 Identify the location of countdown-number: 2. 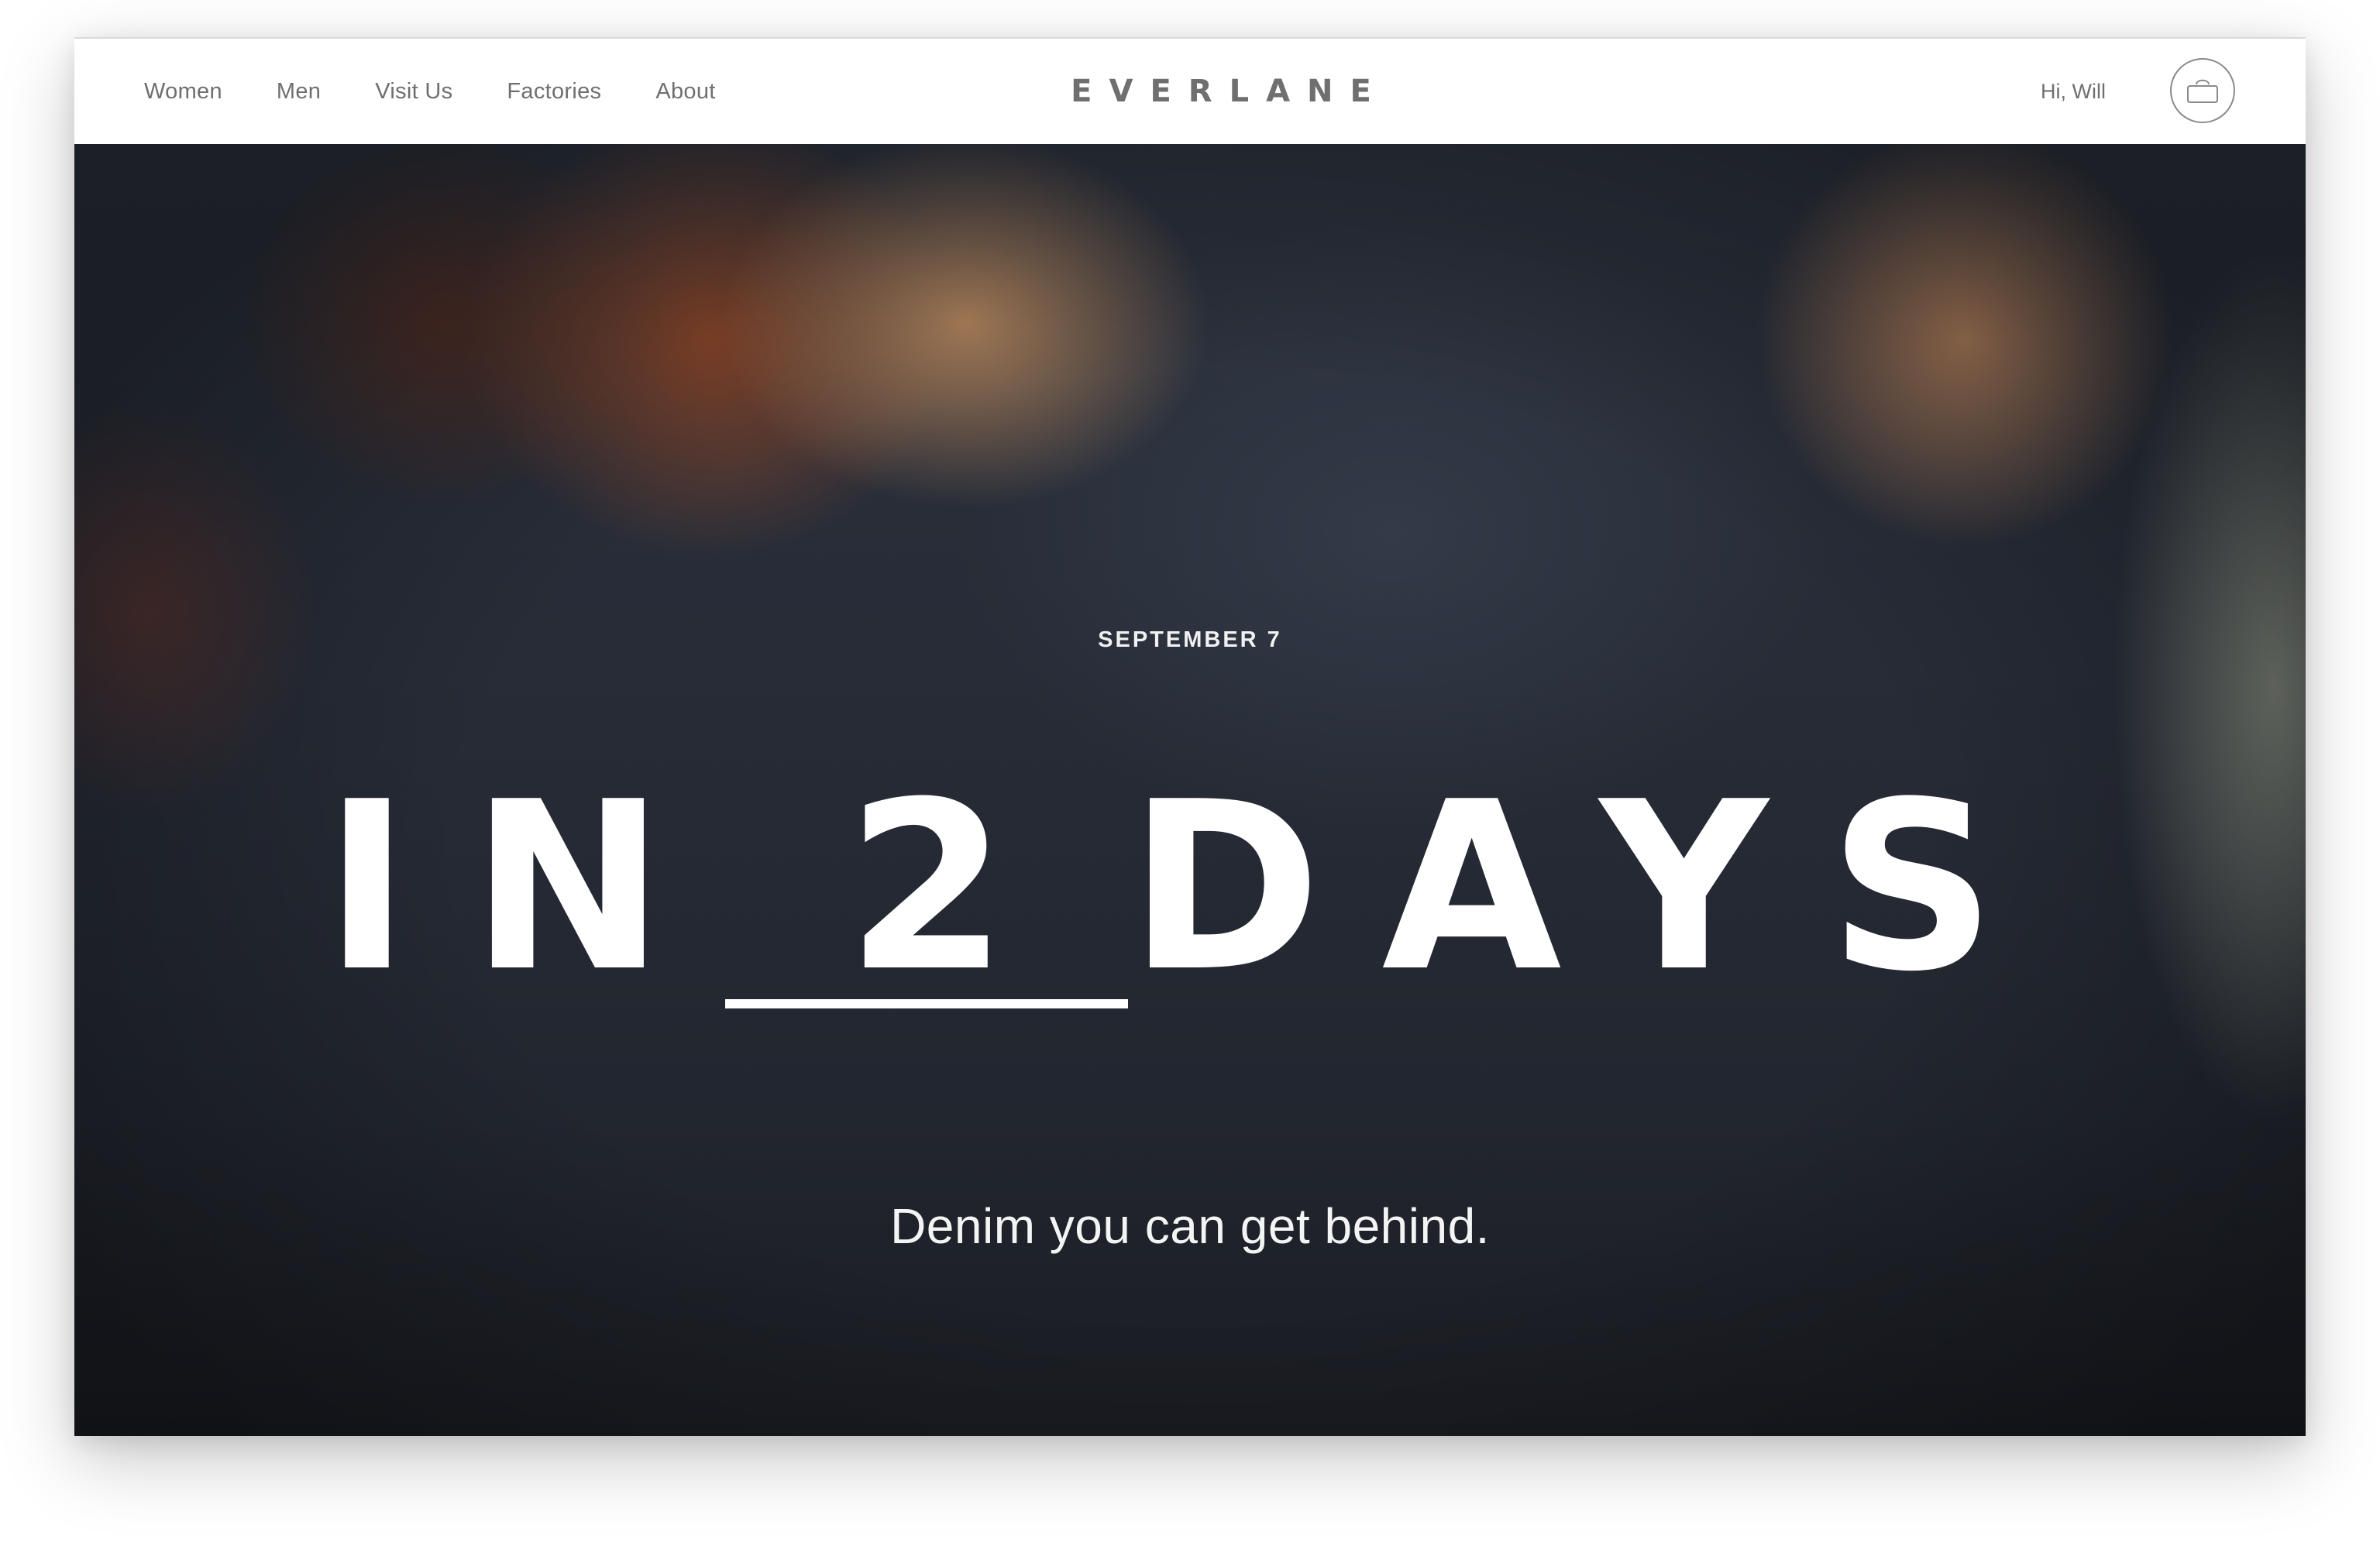
(927, 887).